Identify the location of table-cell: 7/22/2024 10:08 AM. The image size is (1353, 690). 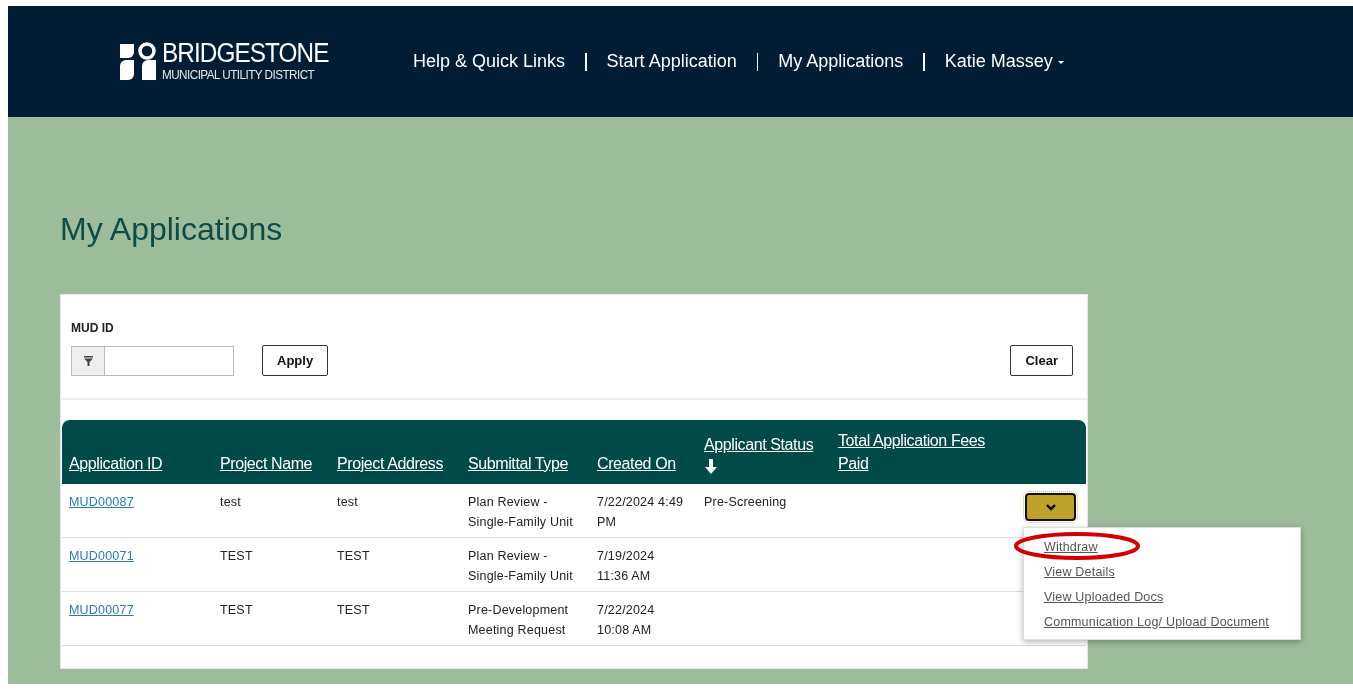
(626, 620).